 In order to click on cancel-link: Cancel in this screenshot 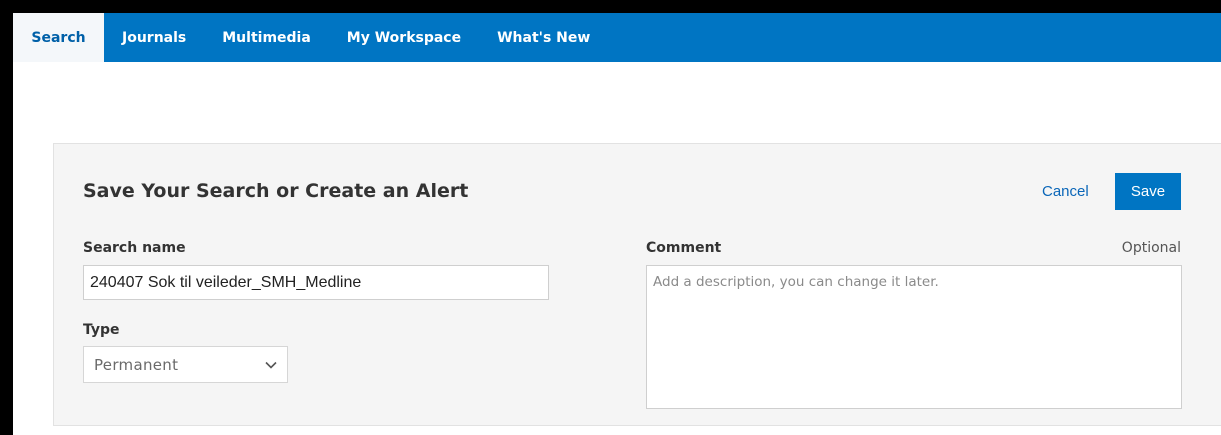, I will do `click(1065, 191)`.